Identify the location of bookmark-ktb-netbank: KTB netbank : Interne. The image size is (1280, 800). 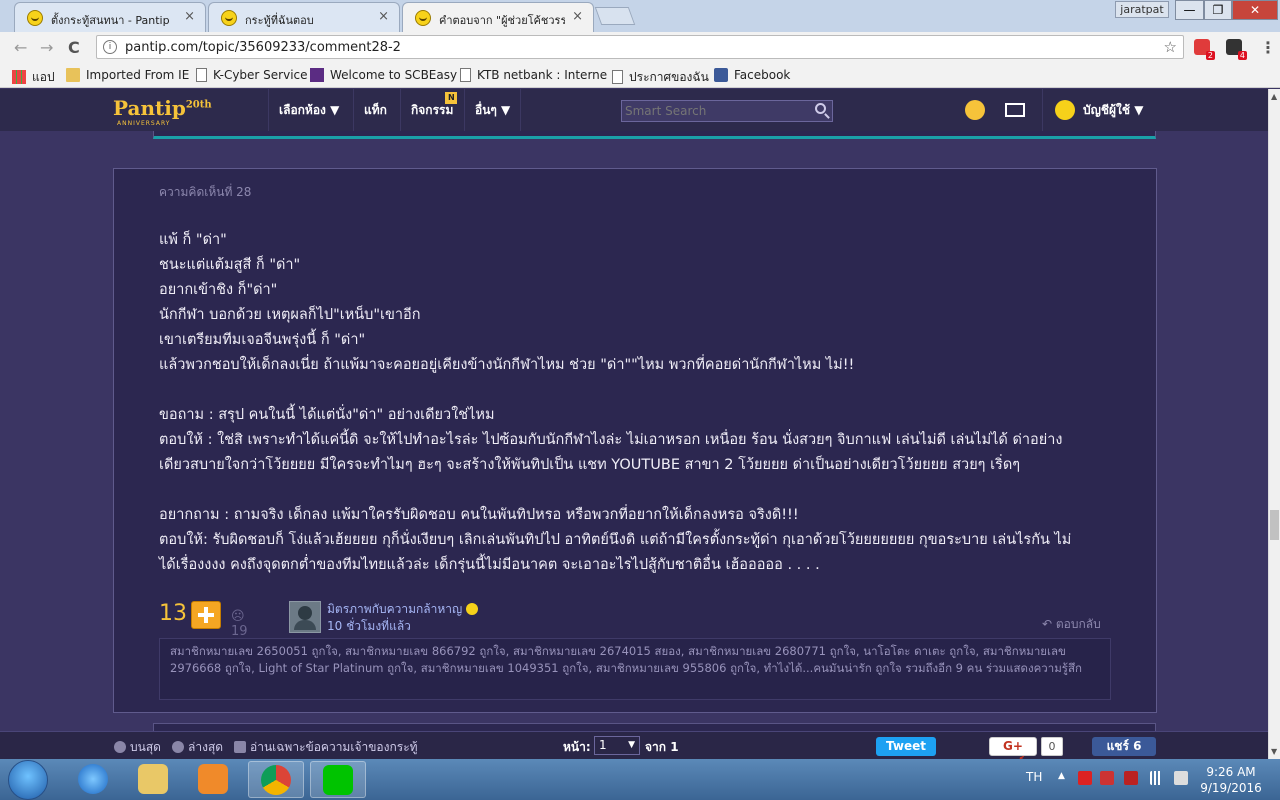
(533, 75).